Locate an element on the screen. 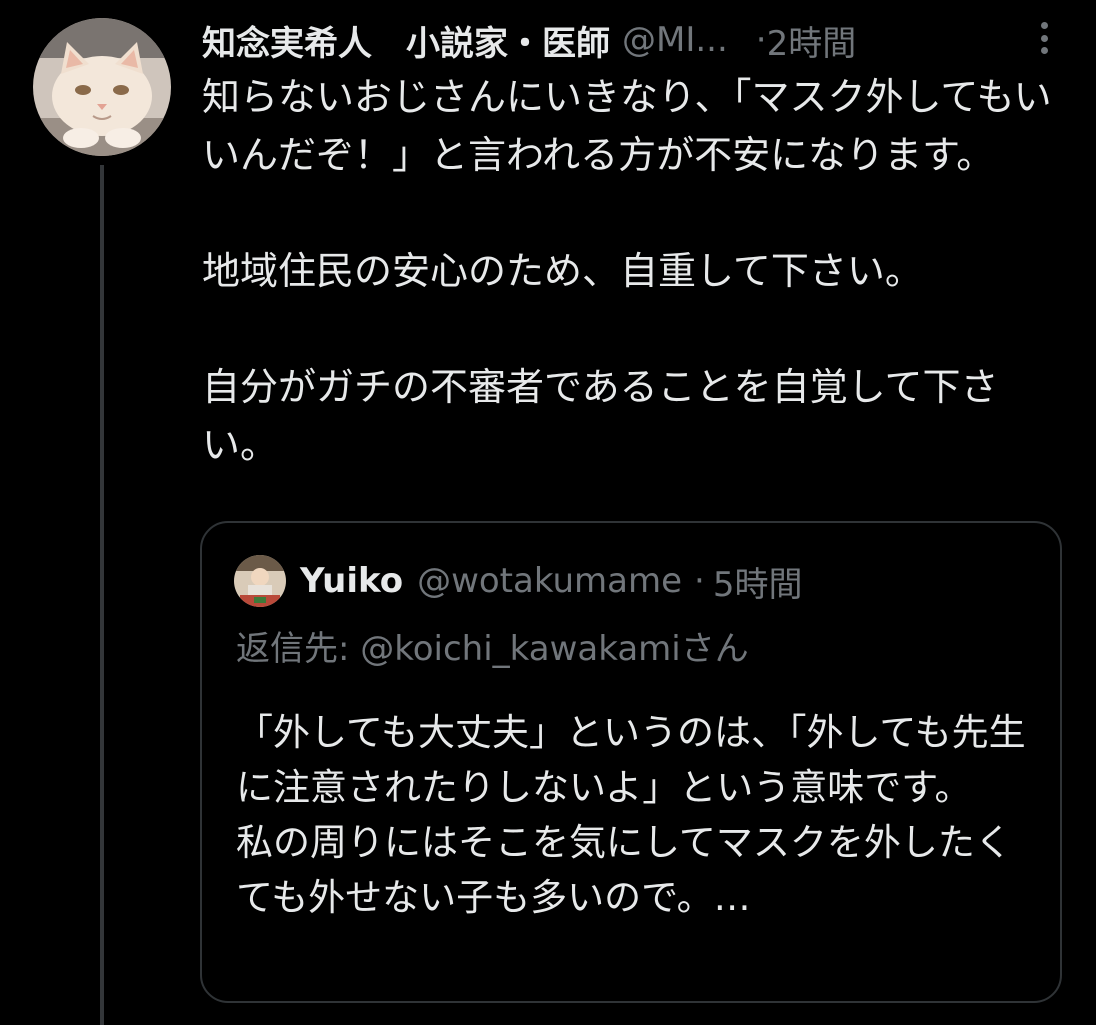 The height and width of the screenshot is (1025, 1096). tweet-timestamp: 2時間 is located at coordinates (812, 40).